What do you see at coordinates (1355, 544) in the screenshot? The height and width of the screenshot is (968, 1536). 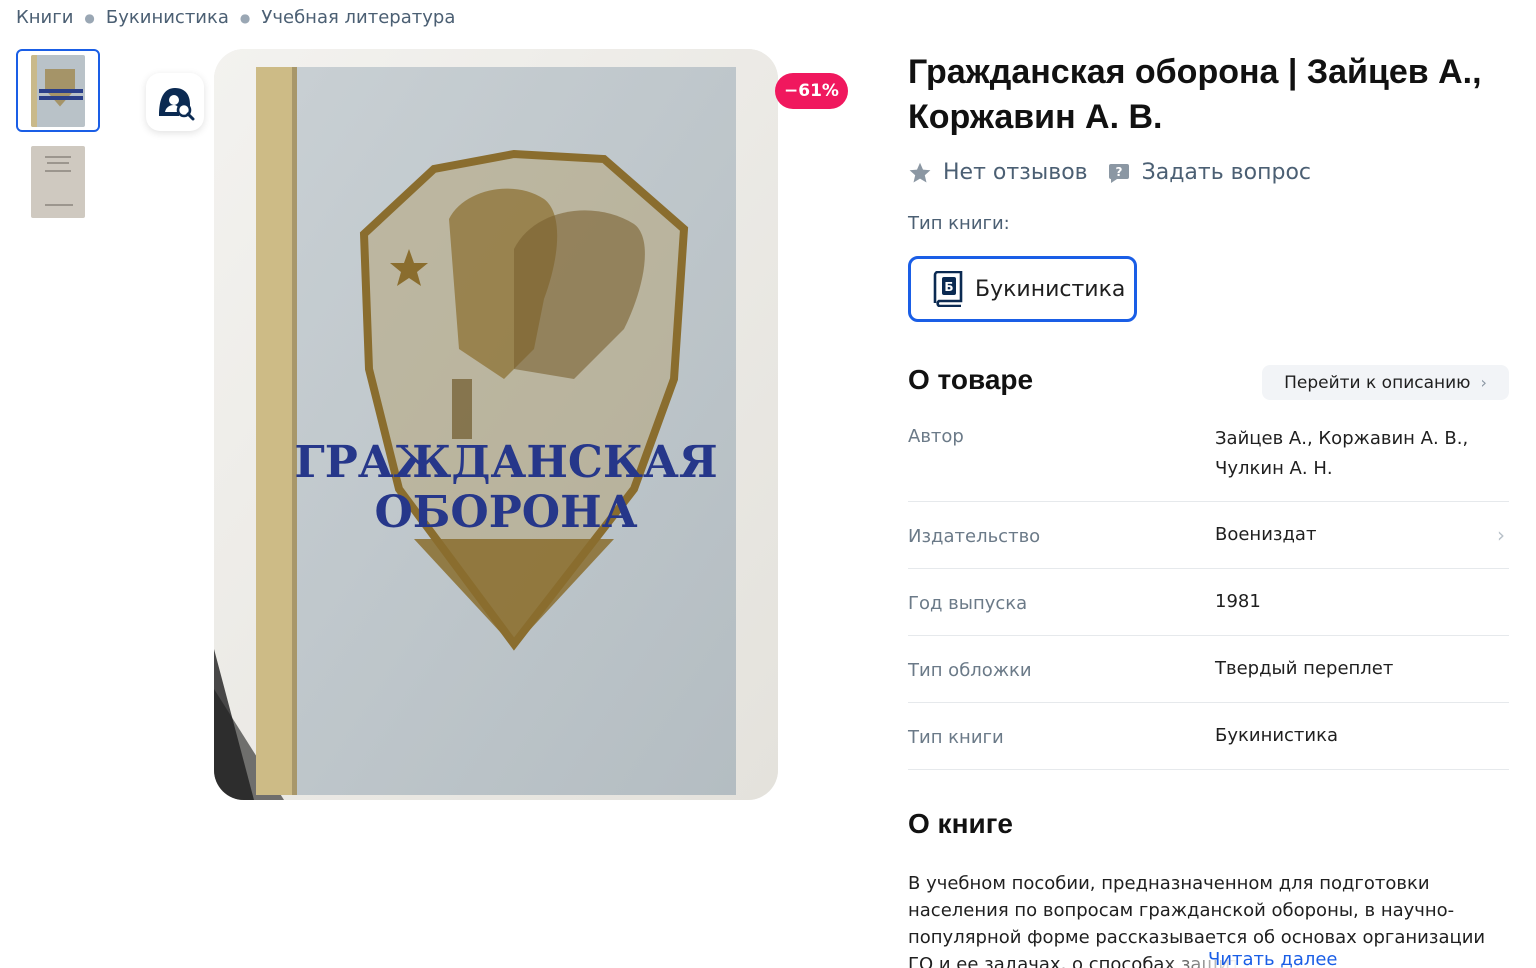 I see `property-value: Воениздат` at bounding box center [1355, 544].